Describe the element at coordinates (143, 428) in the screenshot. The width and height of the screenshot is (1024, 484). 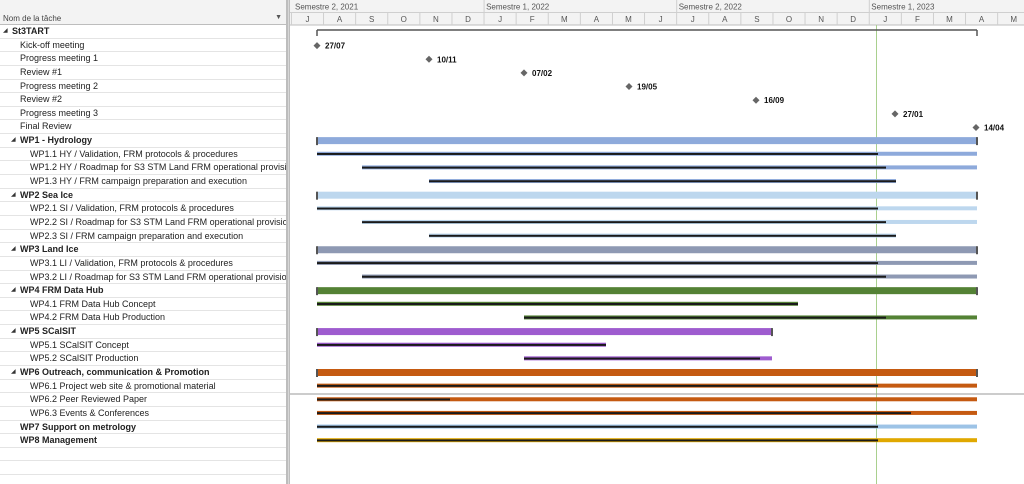
I see `task-row: WP7 Support on metrology` at that location.